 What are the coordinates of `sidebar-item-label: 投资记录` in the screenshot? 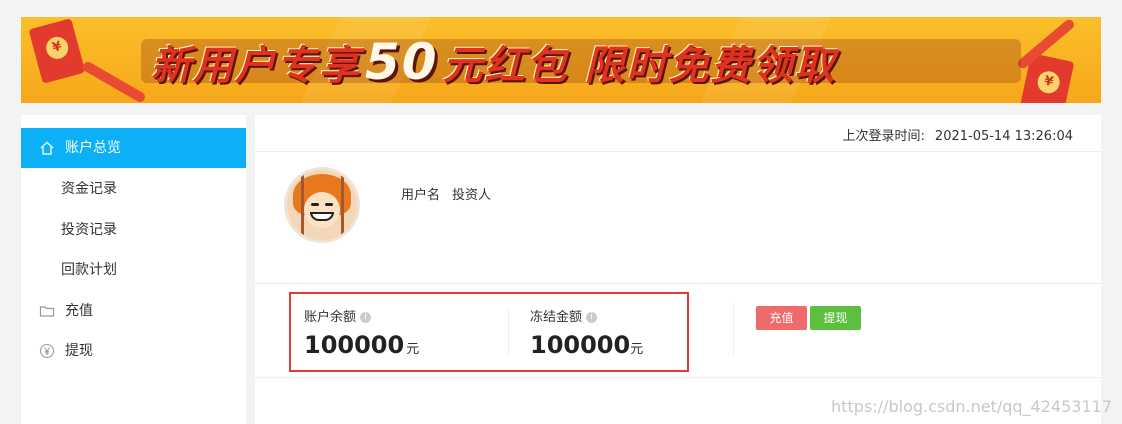 It's located at (89, 230).